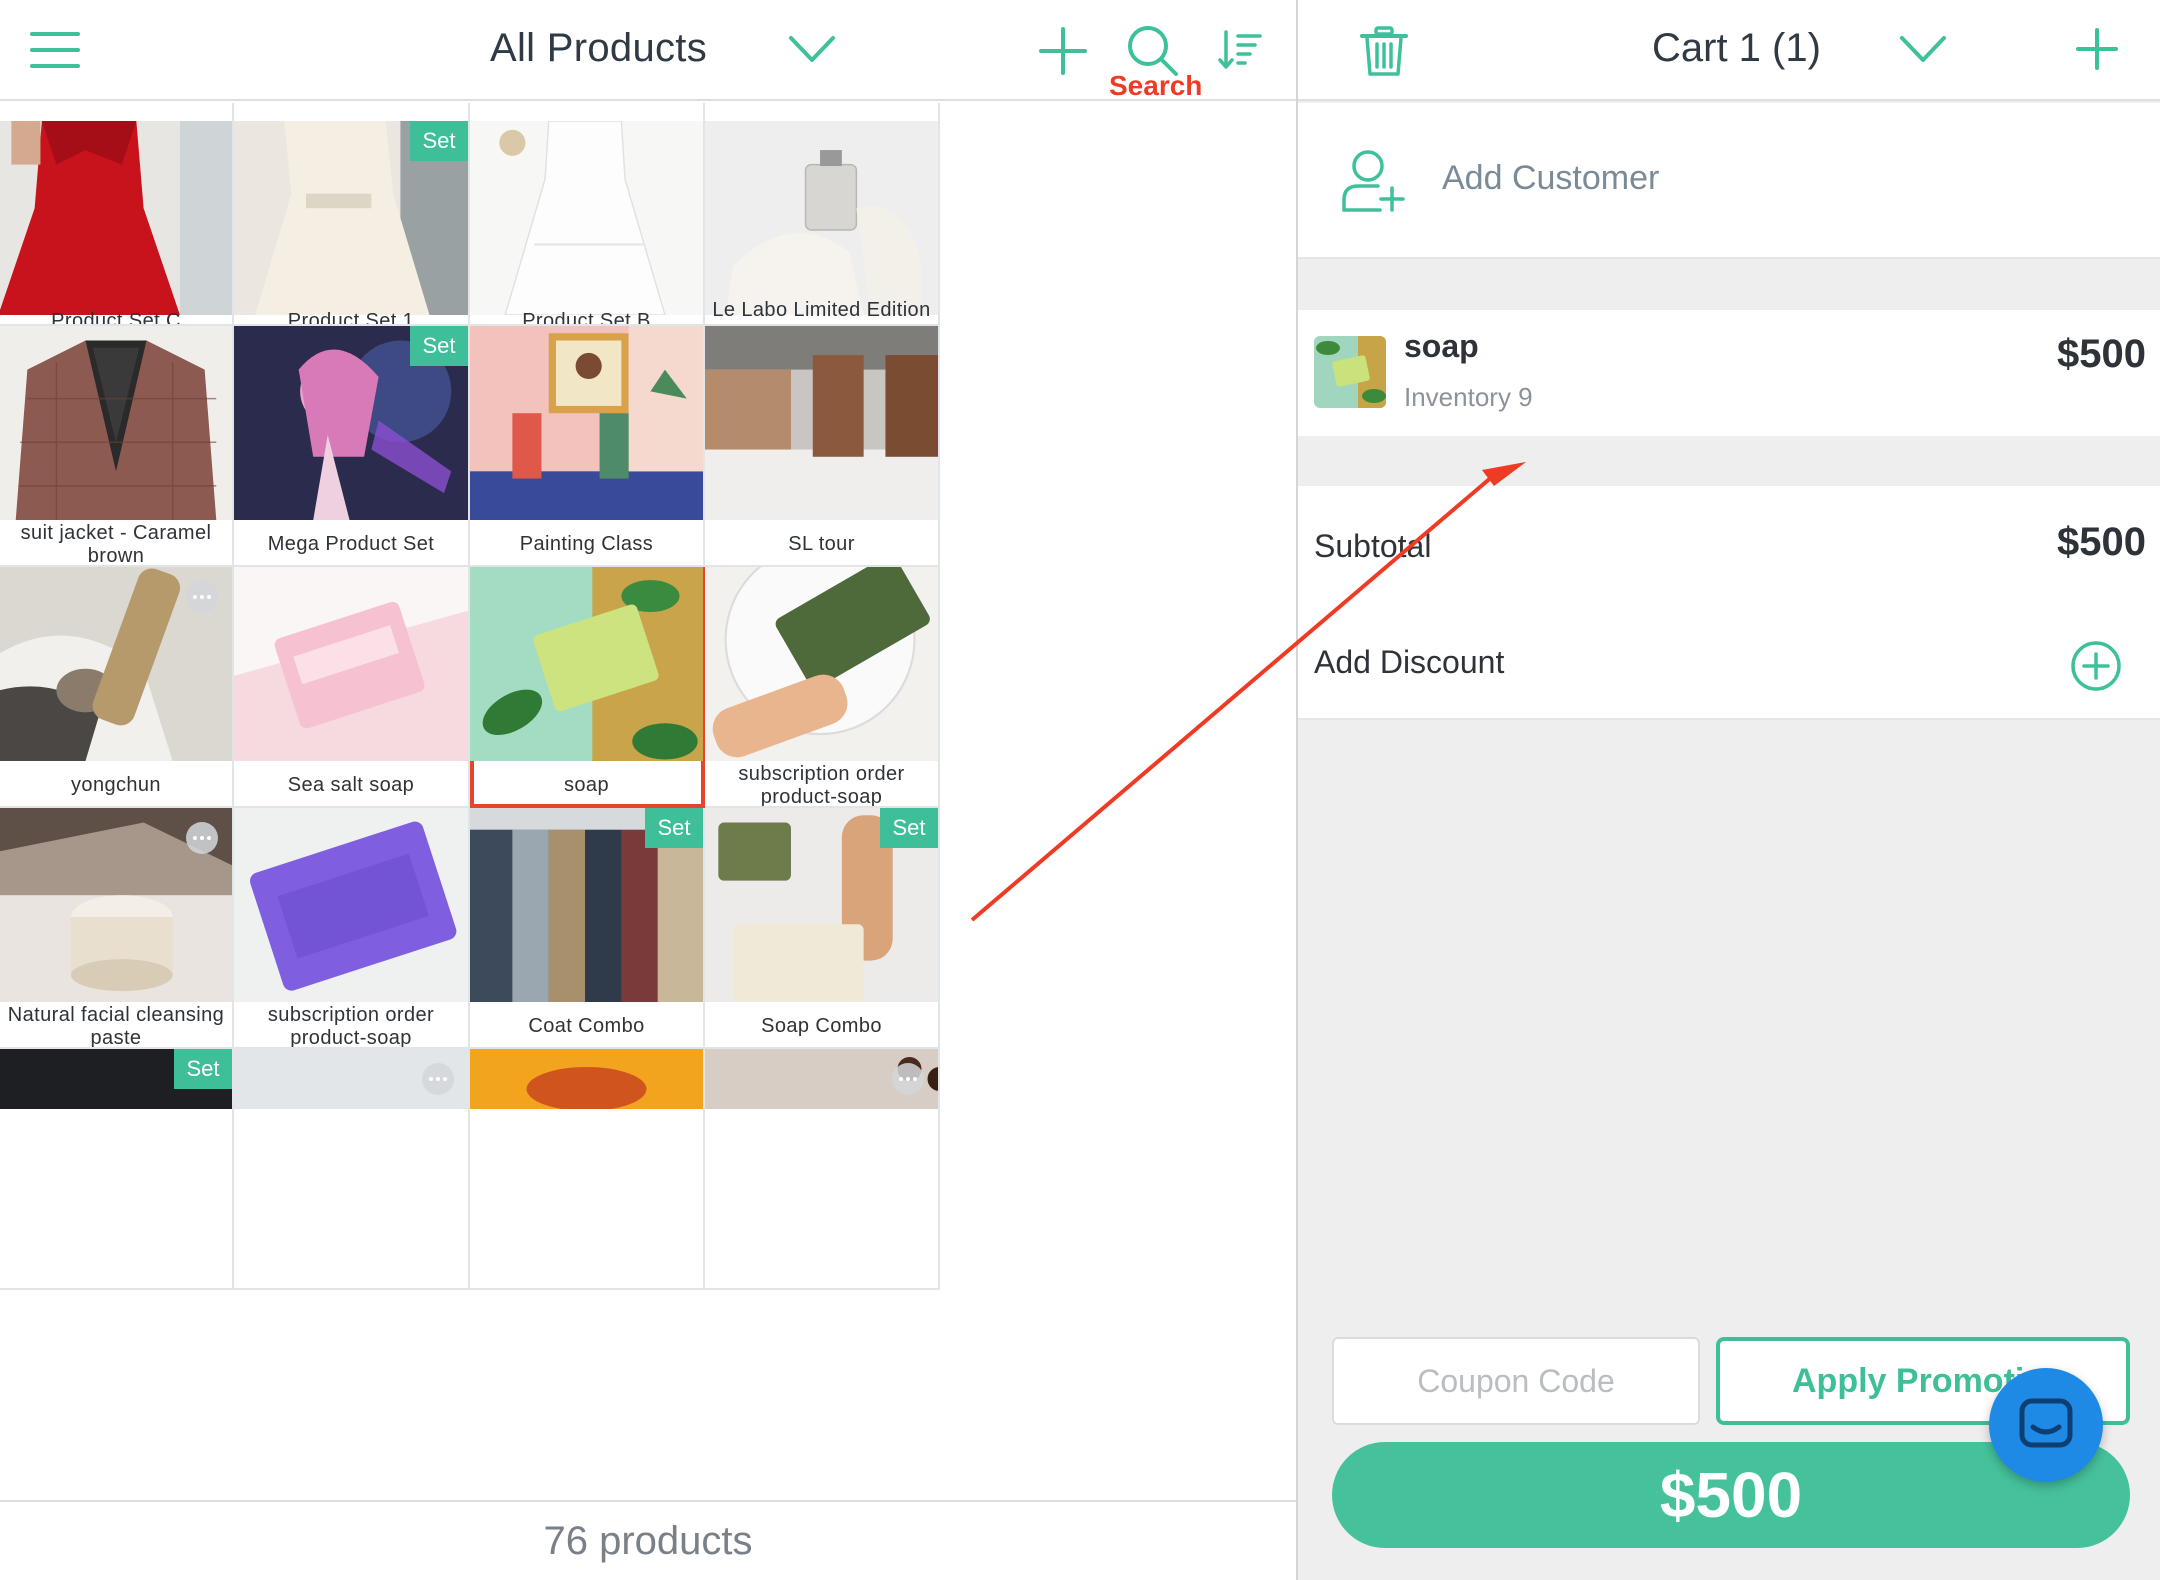  Describe the element at coordinates (1551, 178) in the screenshot. I see `add-customer-label: Add Customer` at that location.